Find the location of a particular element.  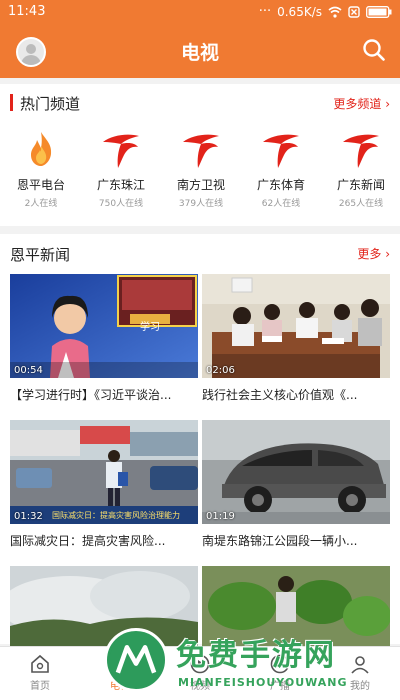

battery-icon is located at coordinates (379, 11).